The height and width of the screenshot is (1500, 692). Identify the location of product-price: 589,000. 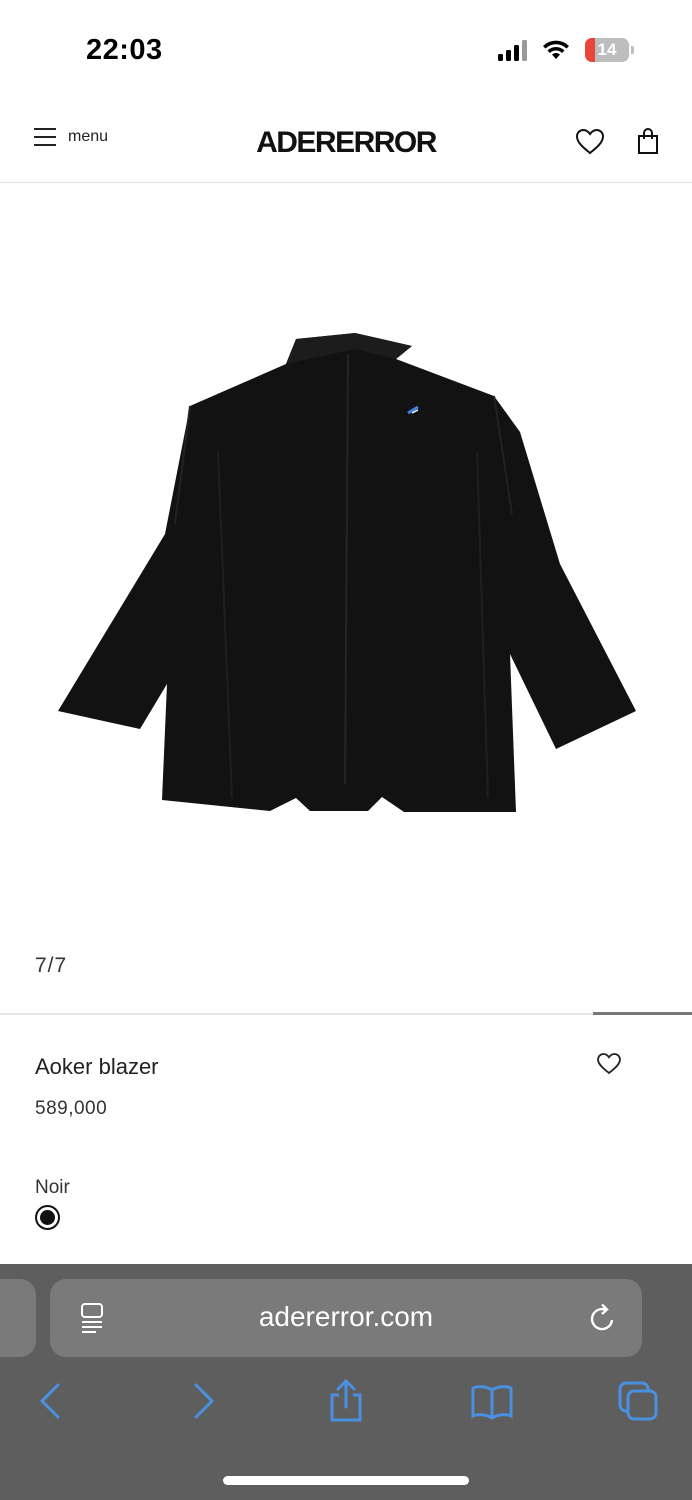
(71, 1108).